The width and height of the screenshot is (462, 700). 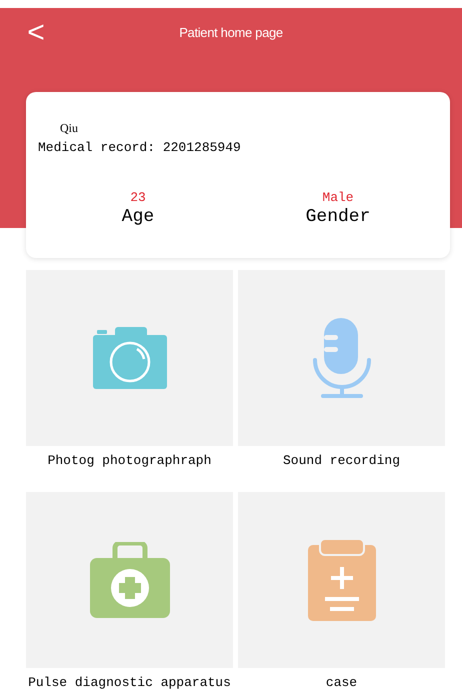 I want to click on tile-label: Sound recording, so click(x=342, y=461).